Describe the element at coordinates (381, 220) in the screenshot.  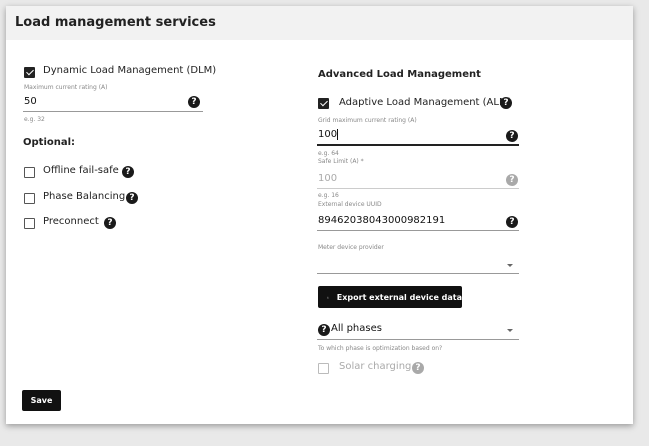
I see `external-uuid-input: 89462038043000982191` at that location.